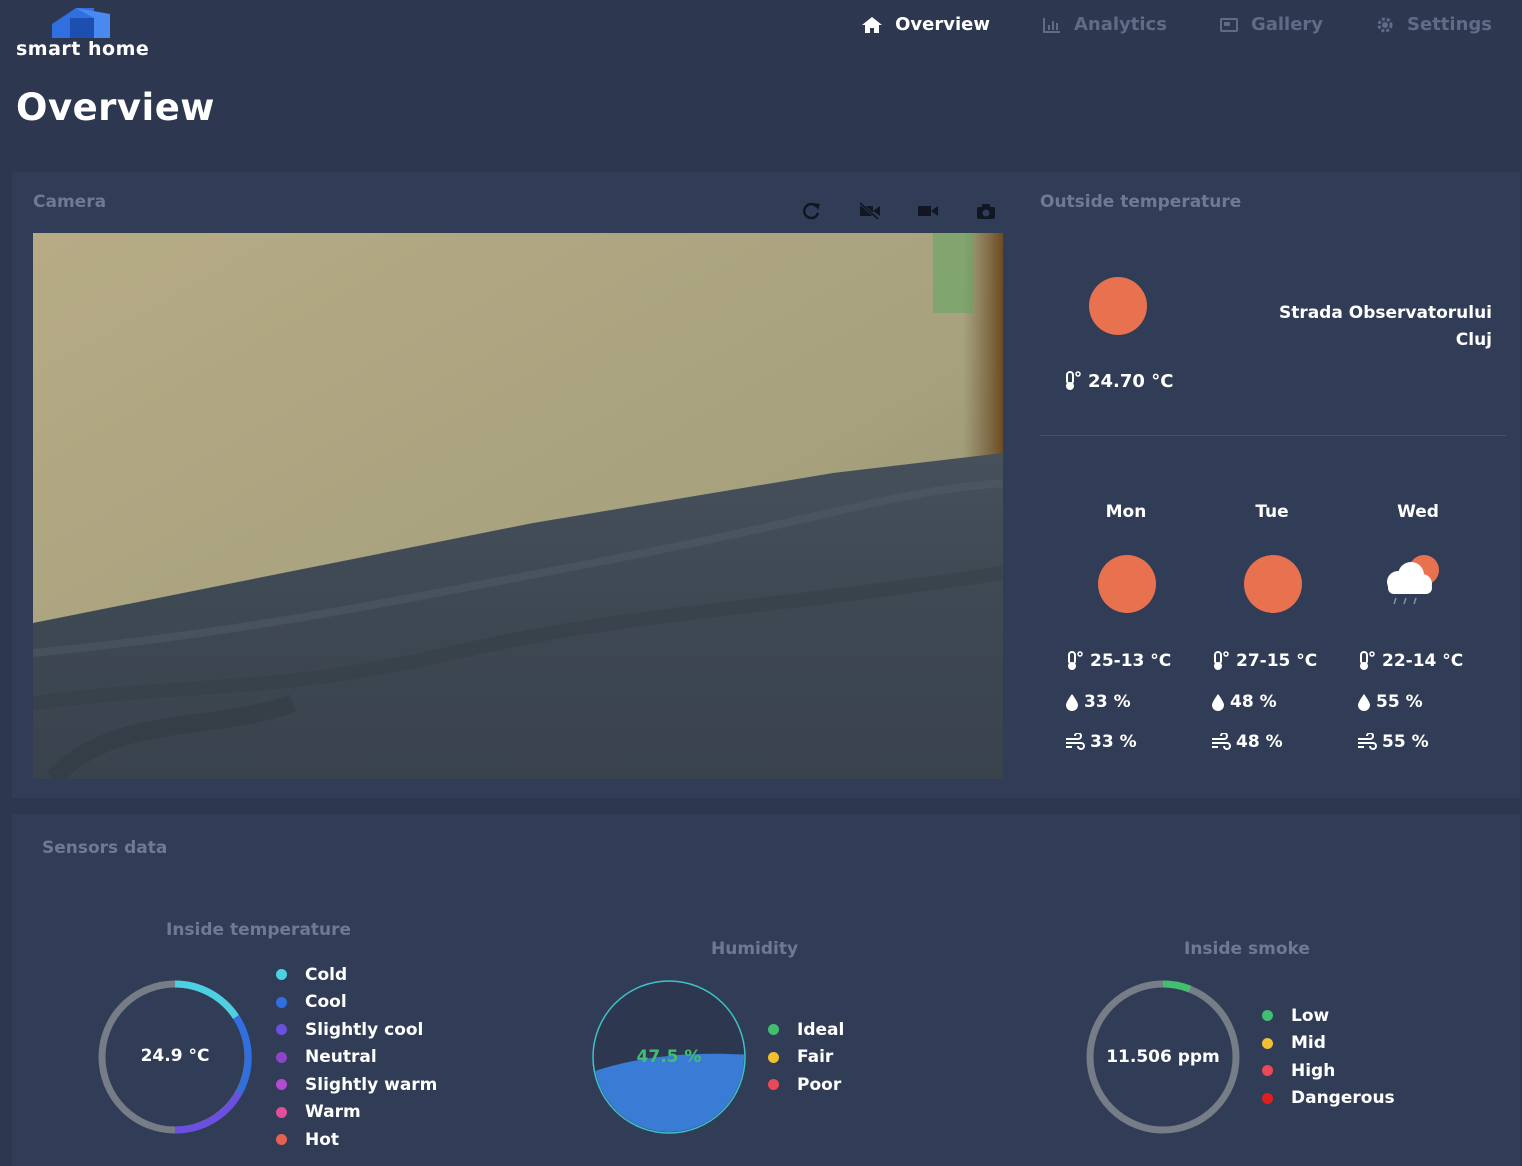  Describe the element at coordinates (821, 1029) in the screenshot. I see `legend-label: Ideal` at that location.